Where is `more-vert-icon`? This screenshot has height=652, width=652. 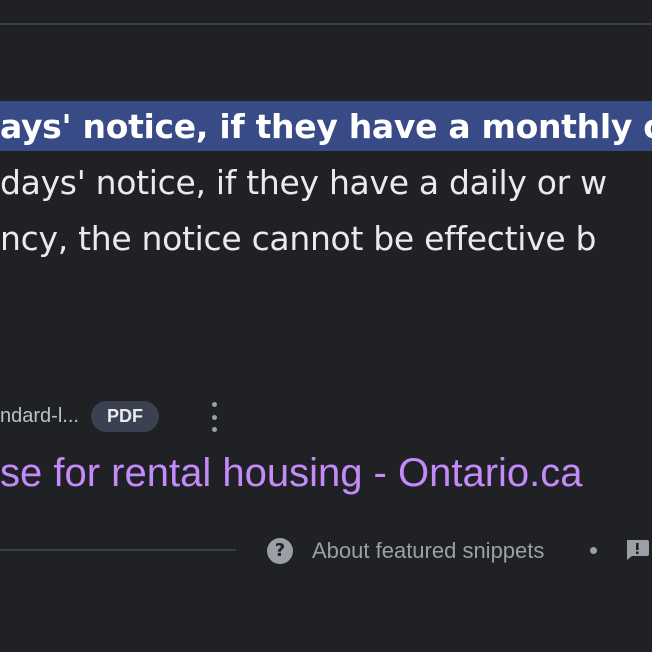
more-vert-icon is located at coordinates (214, 417).